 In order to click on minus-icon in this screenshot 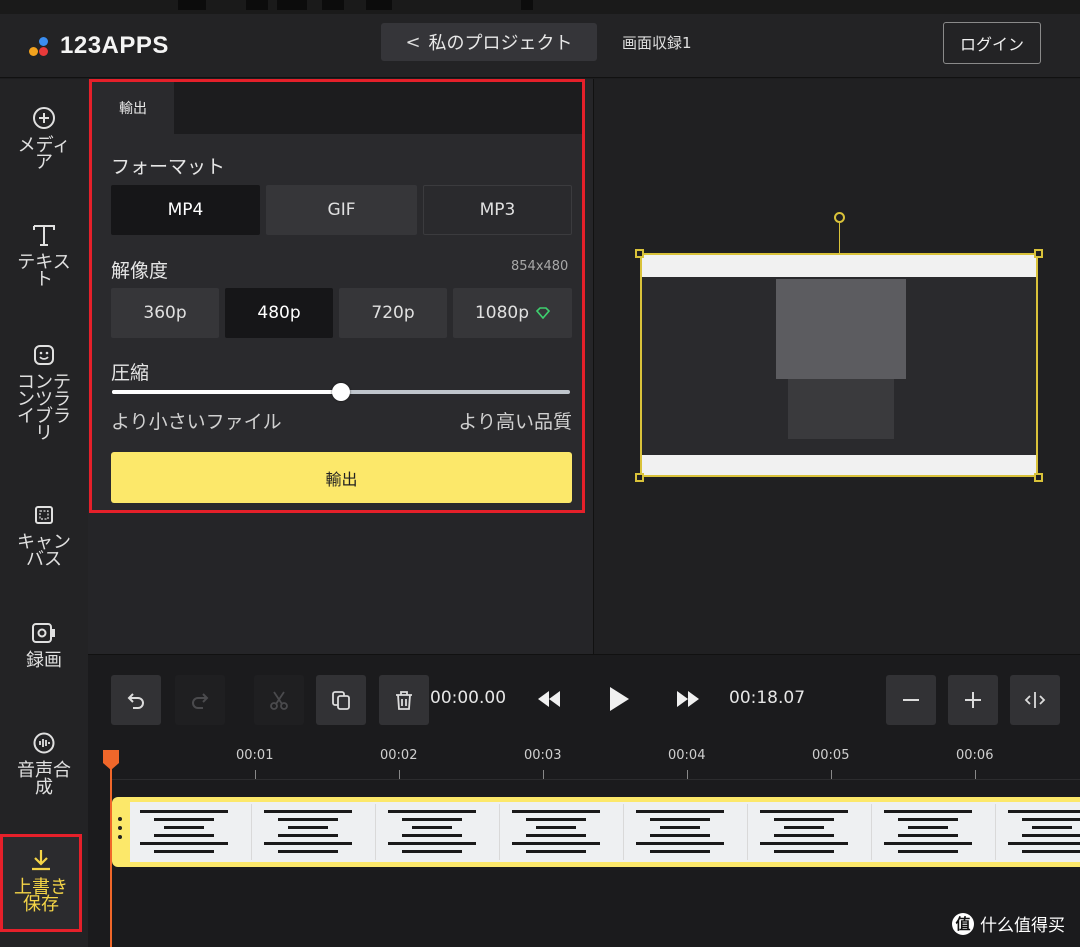, I will do `click(911, 700)`.